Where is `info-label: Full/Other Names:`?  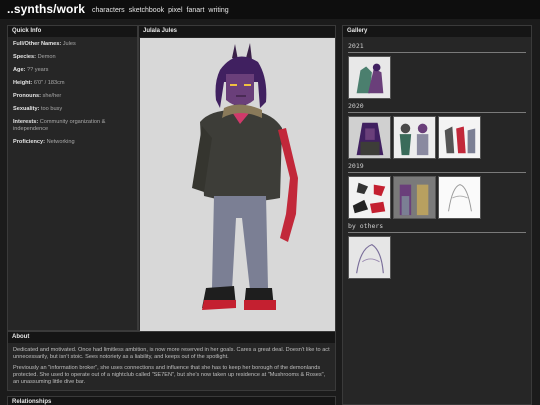
info-label: Full/Other Names: is located at coordinates (37, 44).